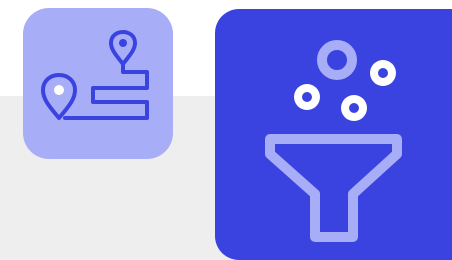 This screenshot has width=452, height=260. I want to click on destination-pin-icon, so click(123, 48).